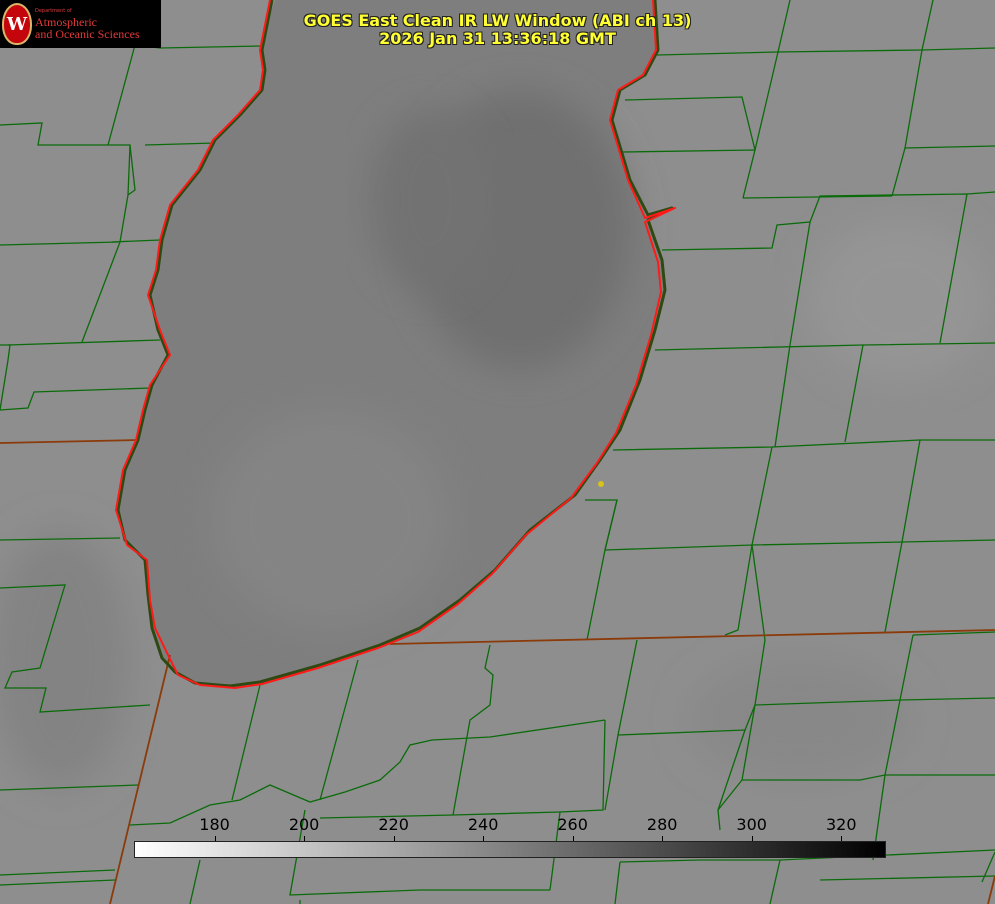 This screenshot has width=995, height=904. I want to click on colorbar, so click(510, 849).